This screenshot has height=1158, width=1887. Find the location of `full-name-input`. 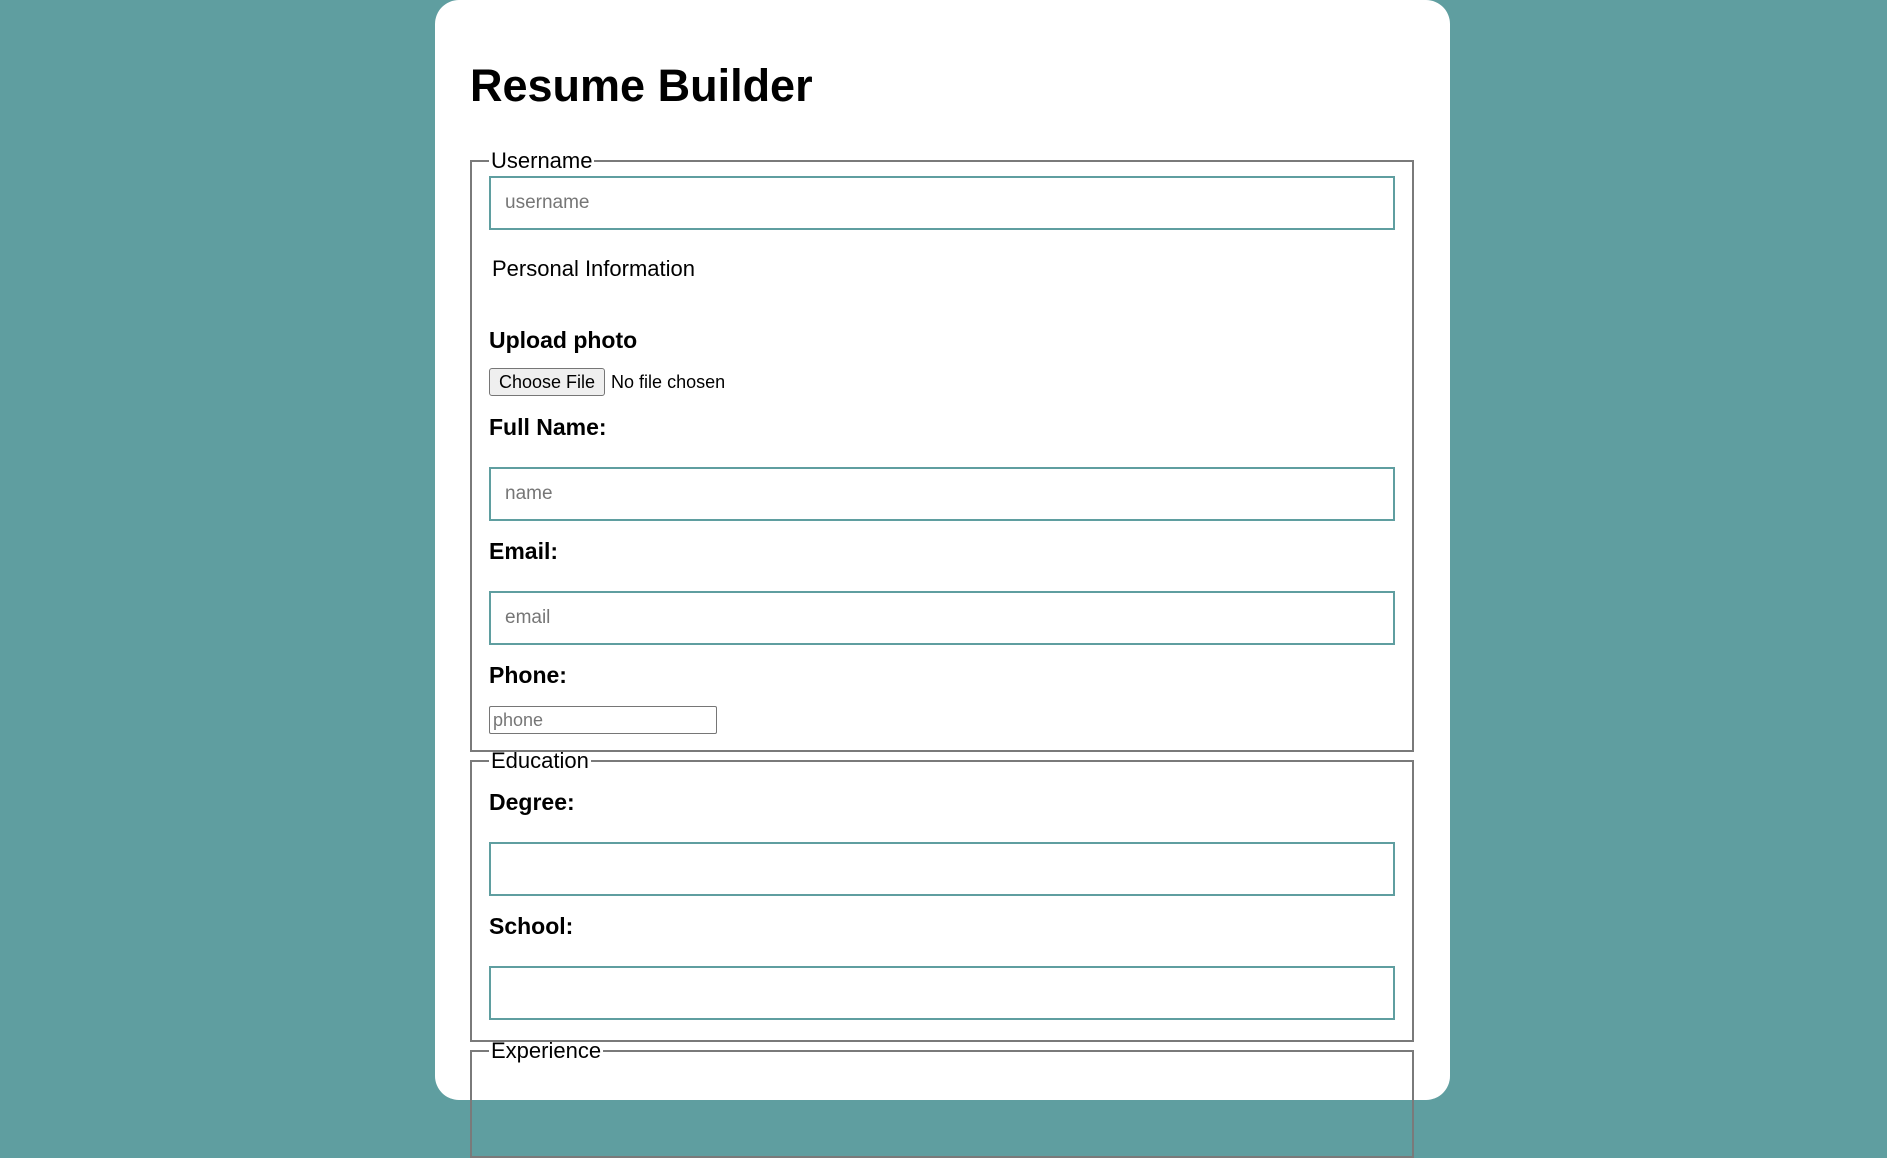

full-name-input is located at coordinates (942, 494).